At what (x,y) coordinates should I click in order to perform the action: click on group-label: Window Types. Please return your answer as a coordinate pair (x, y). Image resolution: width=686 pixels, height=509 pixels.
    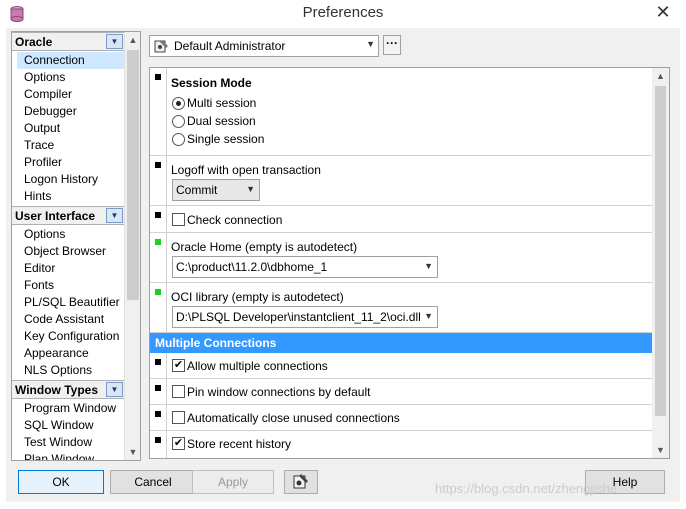
    Looking at the image, I should click on (57, 390).